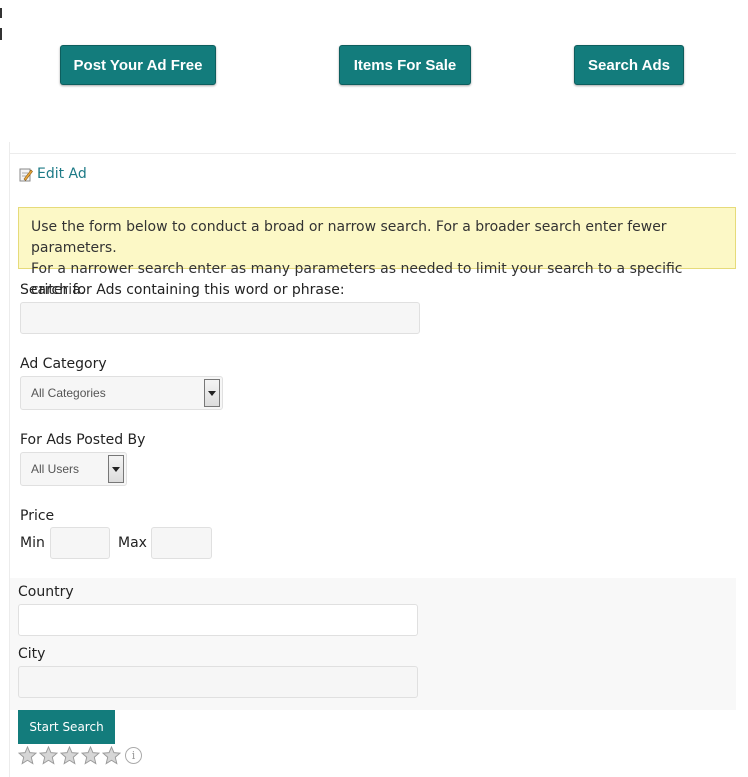 The image size is (748, 777). What do you see at coordinates (181, 543) in the screenshot?
I see `price-max-input` at bounding box center [181, 543].